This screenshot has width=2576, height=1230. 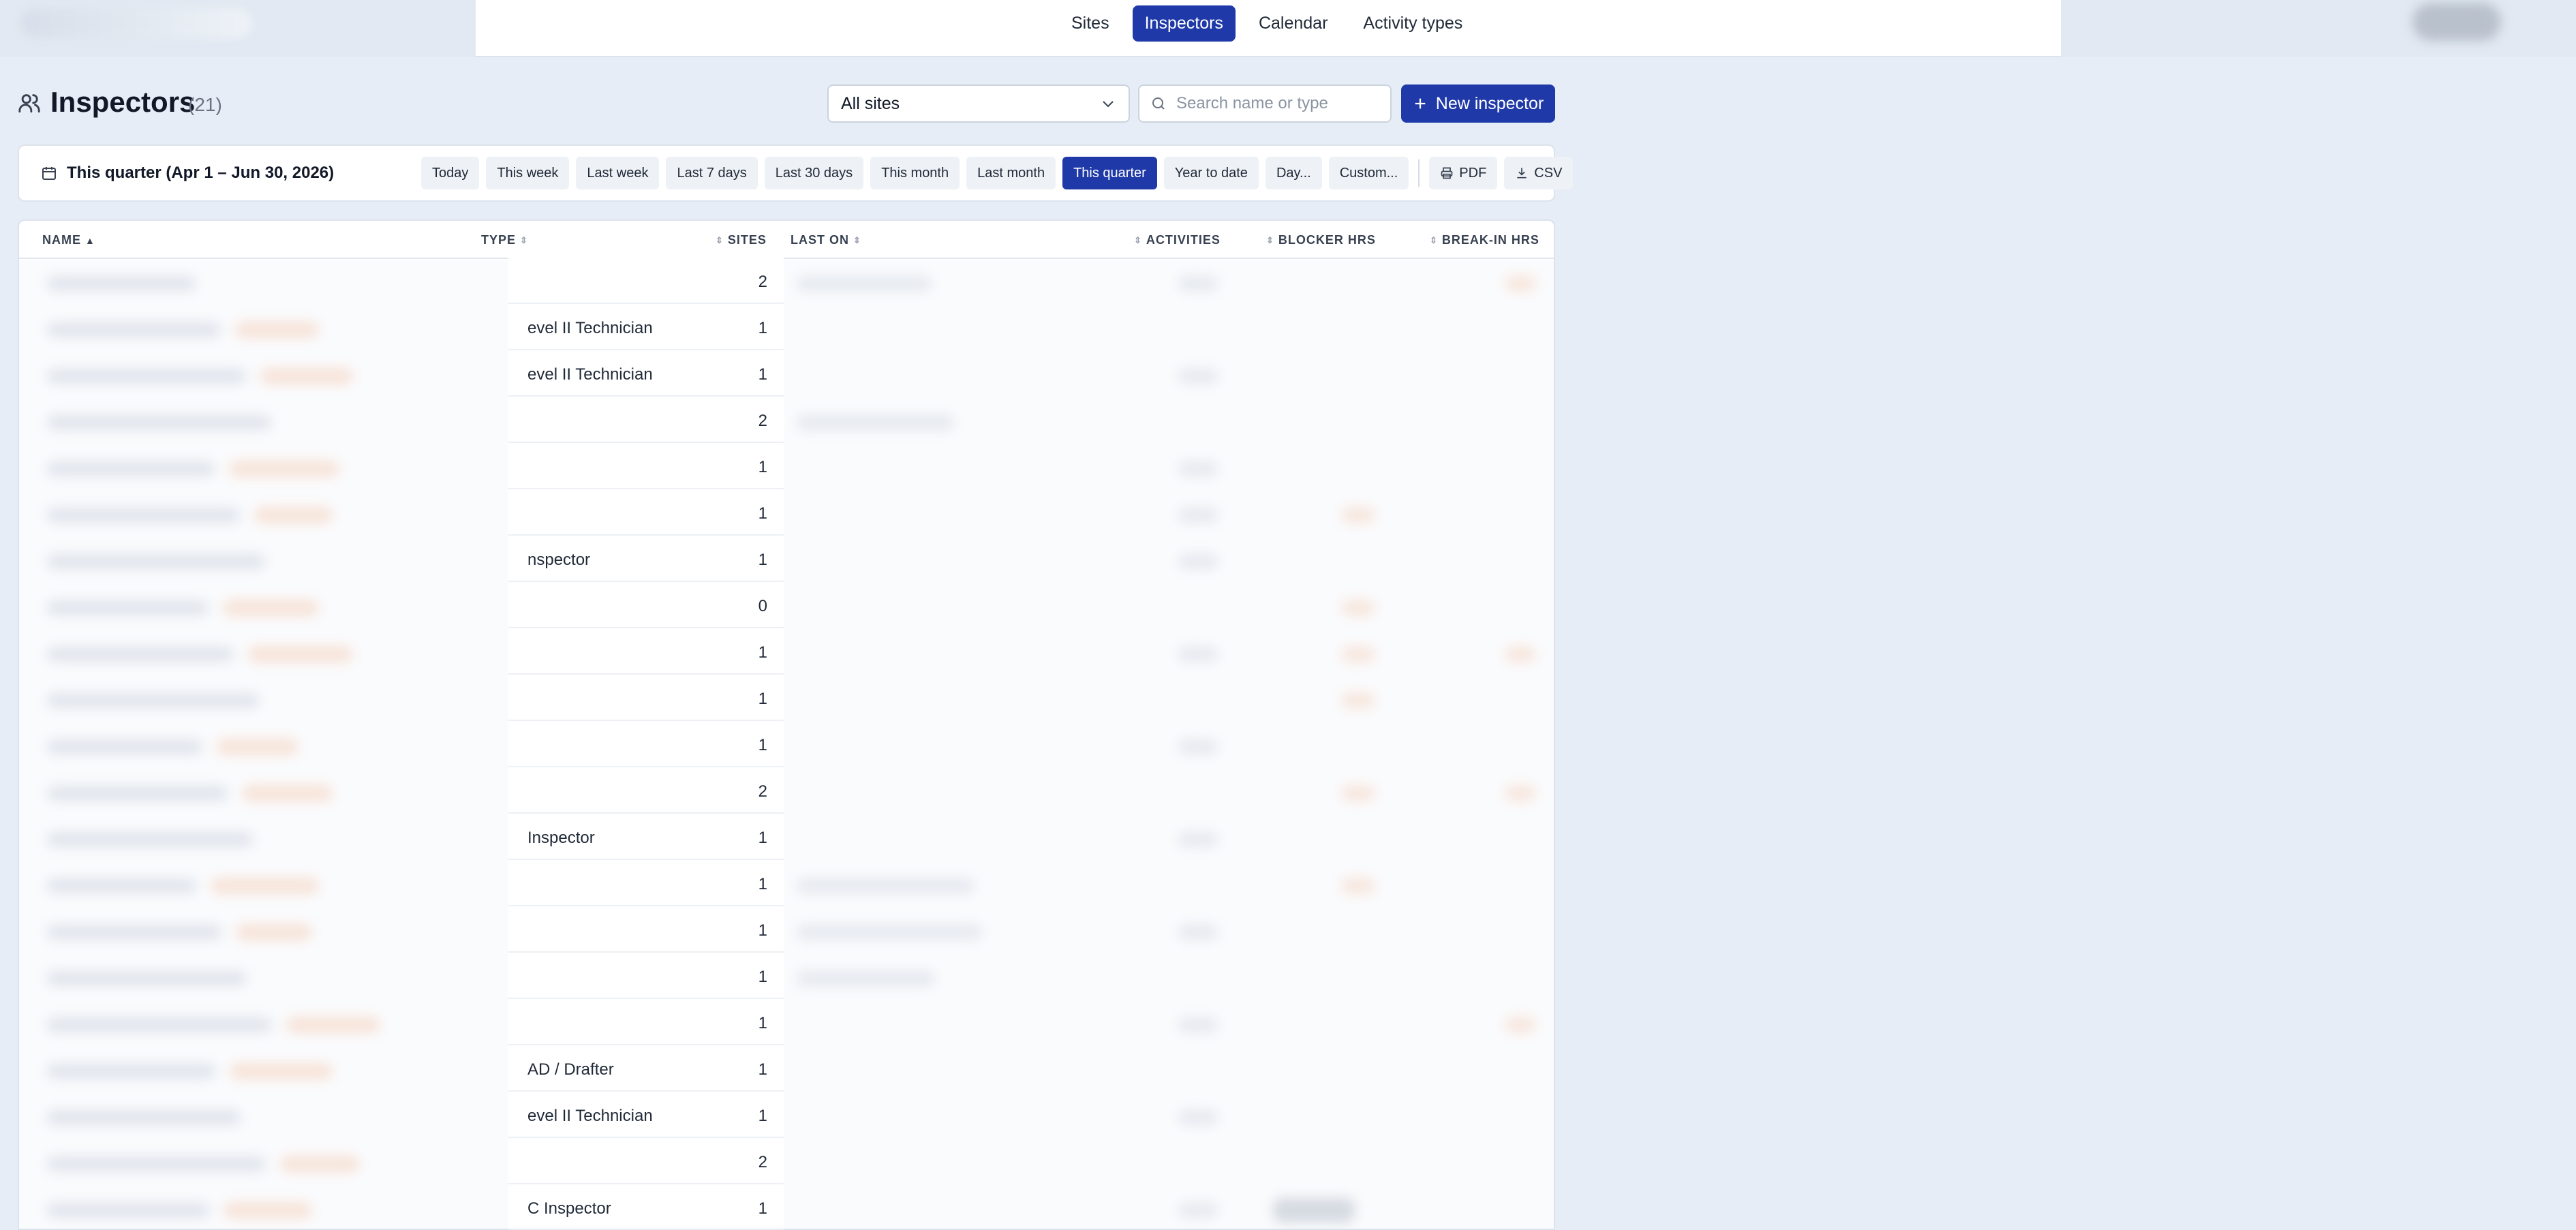 What do you see at coordinates (1539, 173) in the screenshot?
I see `export-csv-button: CSV` at bounding box center [1539, 173].